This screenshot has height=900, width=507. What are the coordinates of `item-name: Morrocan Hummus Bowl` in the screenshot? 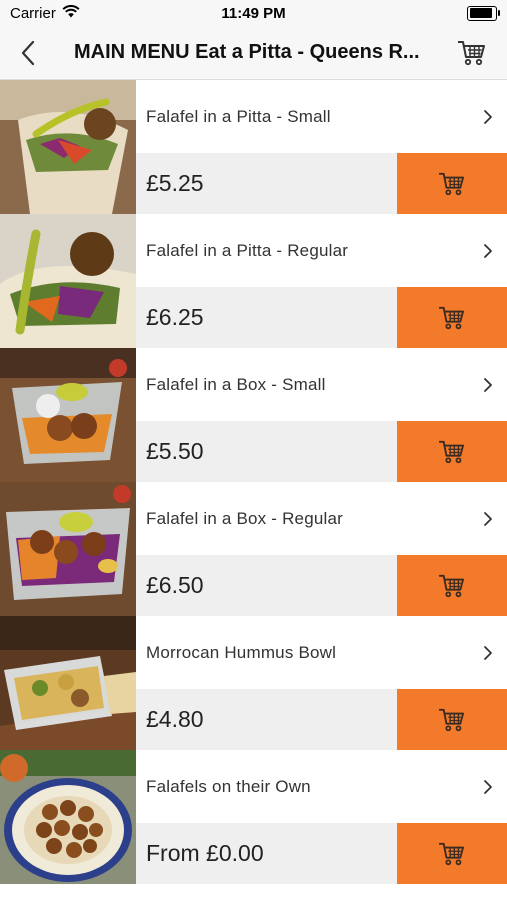 It's located at (241, 652).